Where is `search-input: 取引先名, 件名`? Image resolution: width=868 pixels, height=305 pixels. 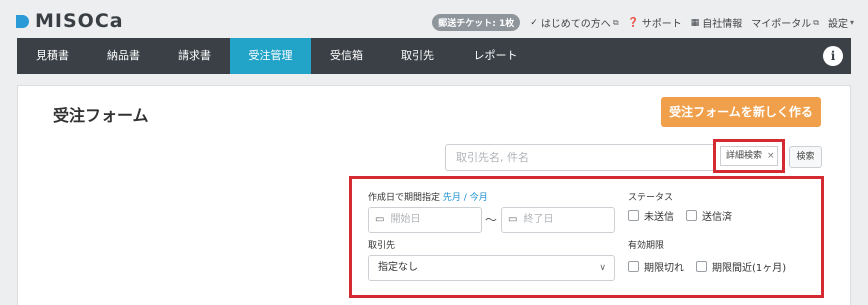
search-input: 取引先名, 件名 is located at coordinates (579, 157).